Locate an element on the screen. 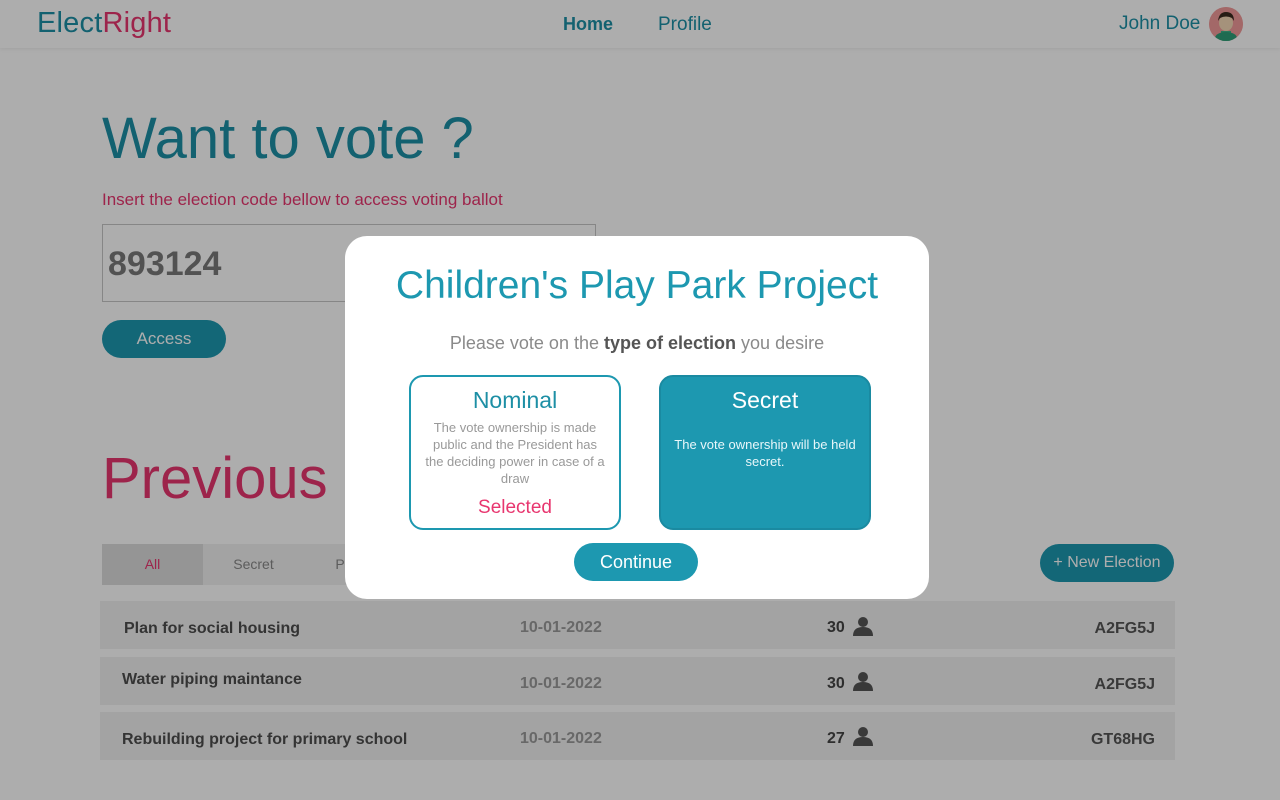 Image resolution: width=1280 pixels, height=800 pixels. option-description: The vote ownership will be held secret. is located at coordinates (765, 453).